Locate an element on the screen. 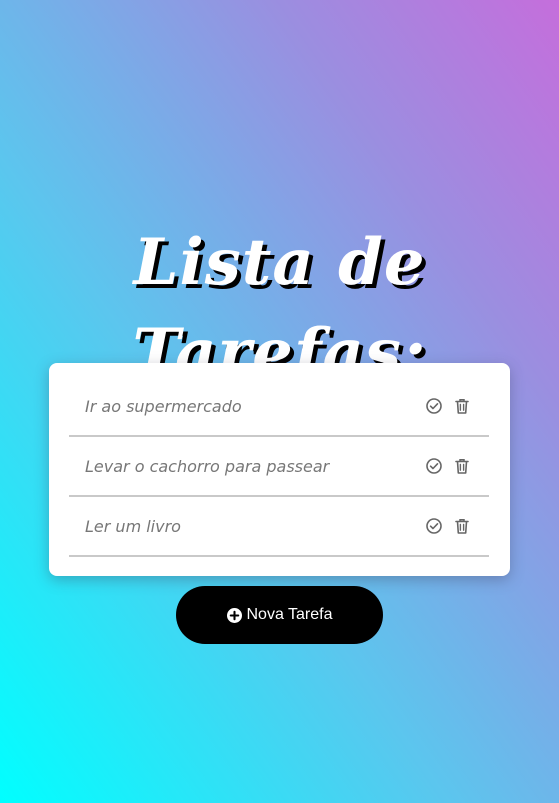 This screenshot has height=803, width=559. new-task-label: Nova Tarefa is located at coordinates (289, 614).